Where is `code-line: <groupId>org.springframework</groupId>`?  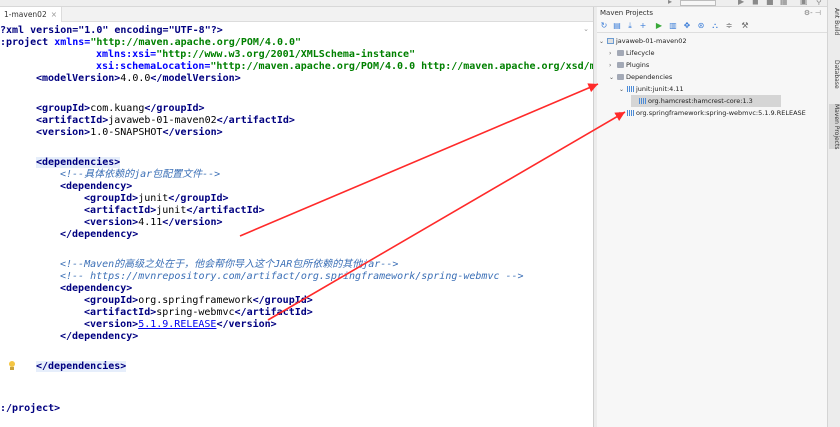
code-line: <groupId>org.springframework</groupId> is located at coordinates (198, 301).